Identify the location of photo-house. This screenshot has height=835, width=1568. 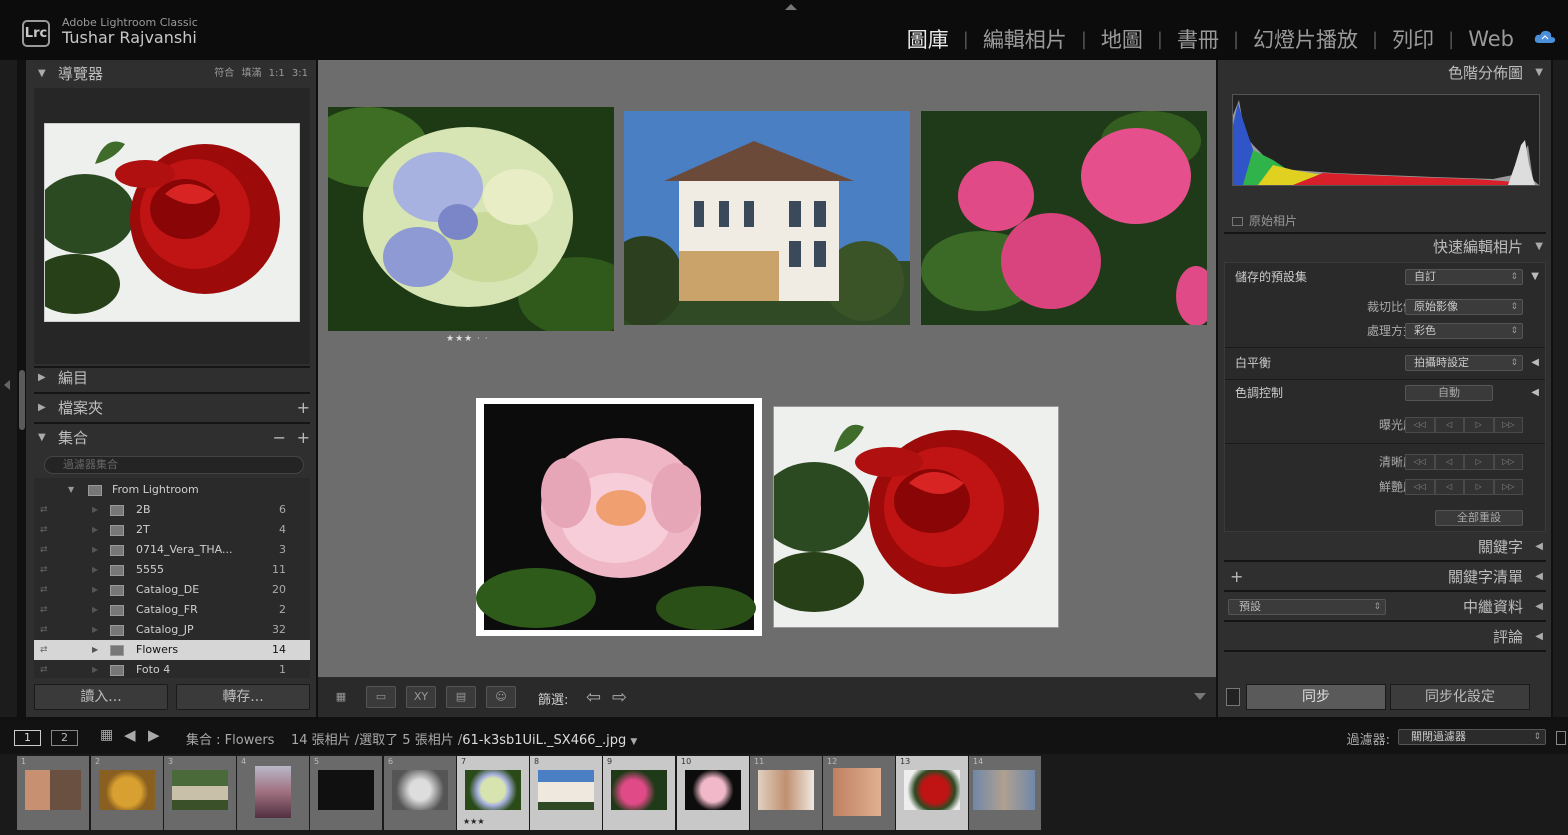
(767, 218).